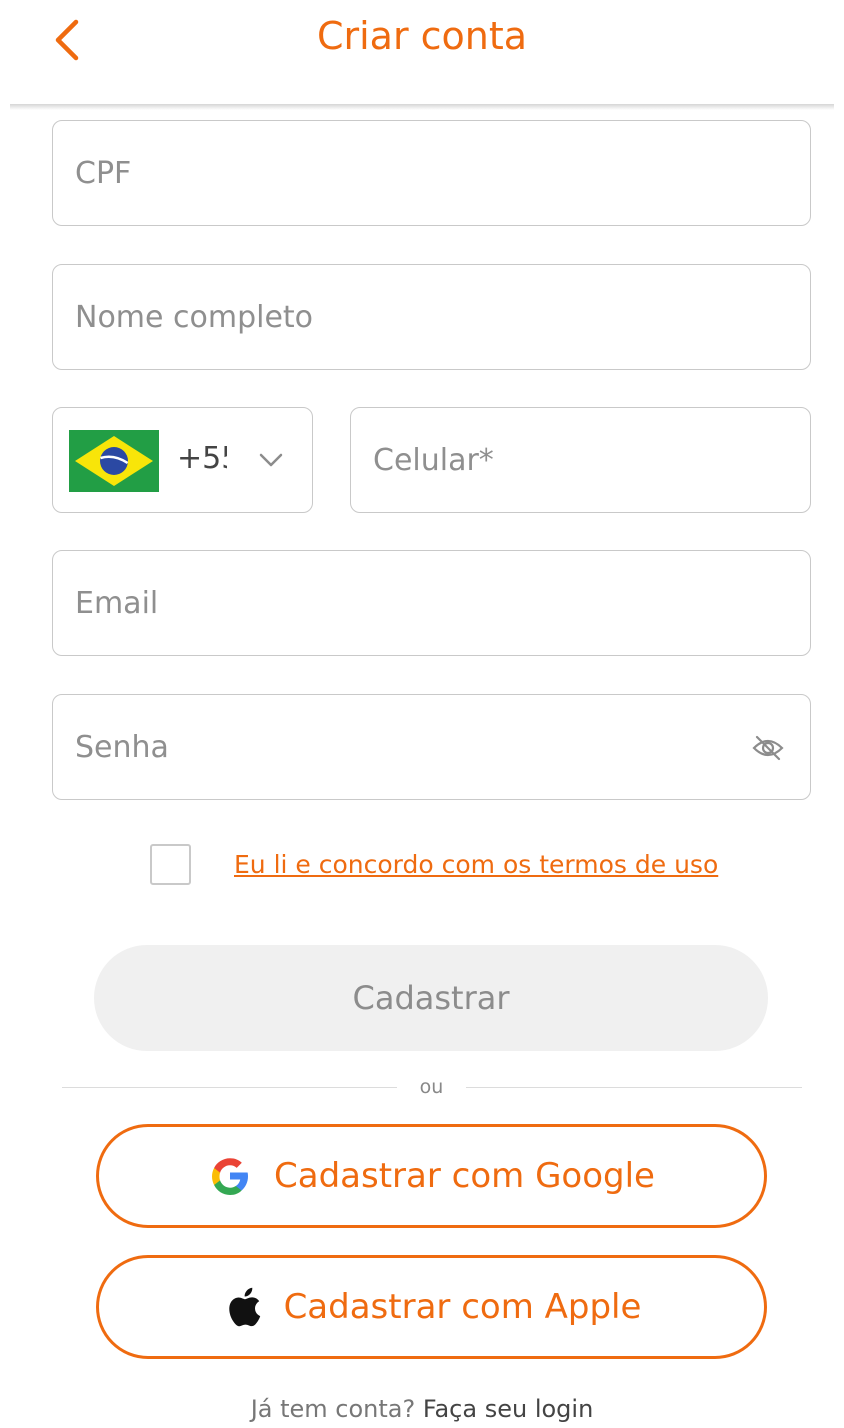 This screenshot has width=844, height=1428. I want to click on phone-input, so click(556, 460).